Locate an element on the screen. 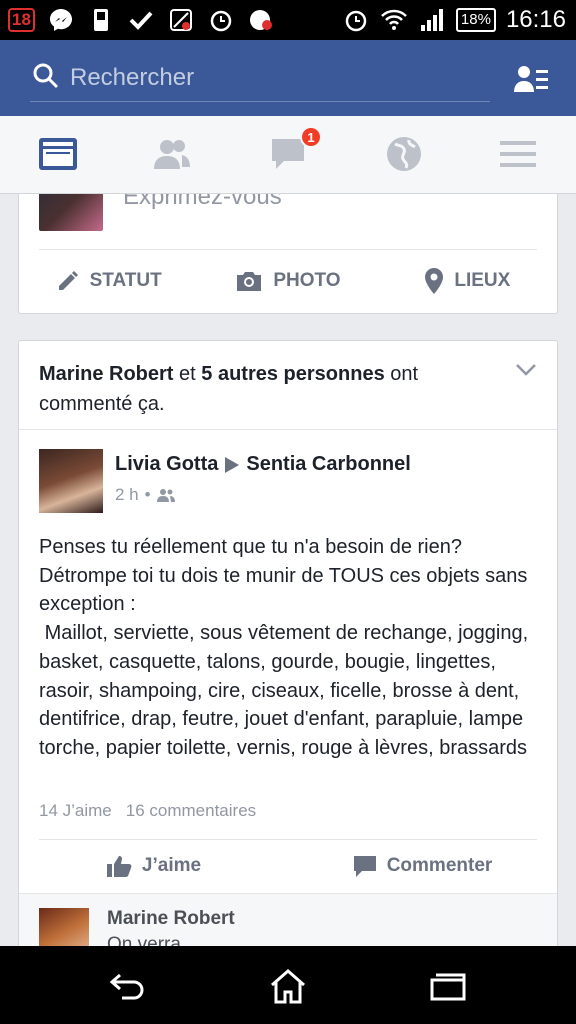  target-name: Sentia Carbonnel is located at coordinates (328, 464).